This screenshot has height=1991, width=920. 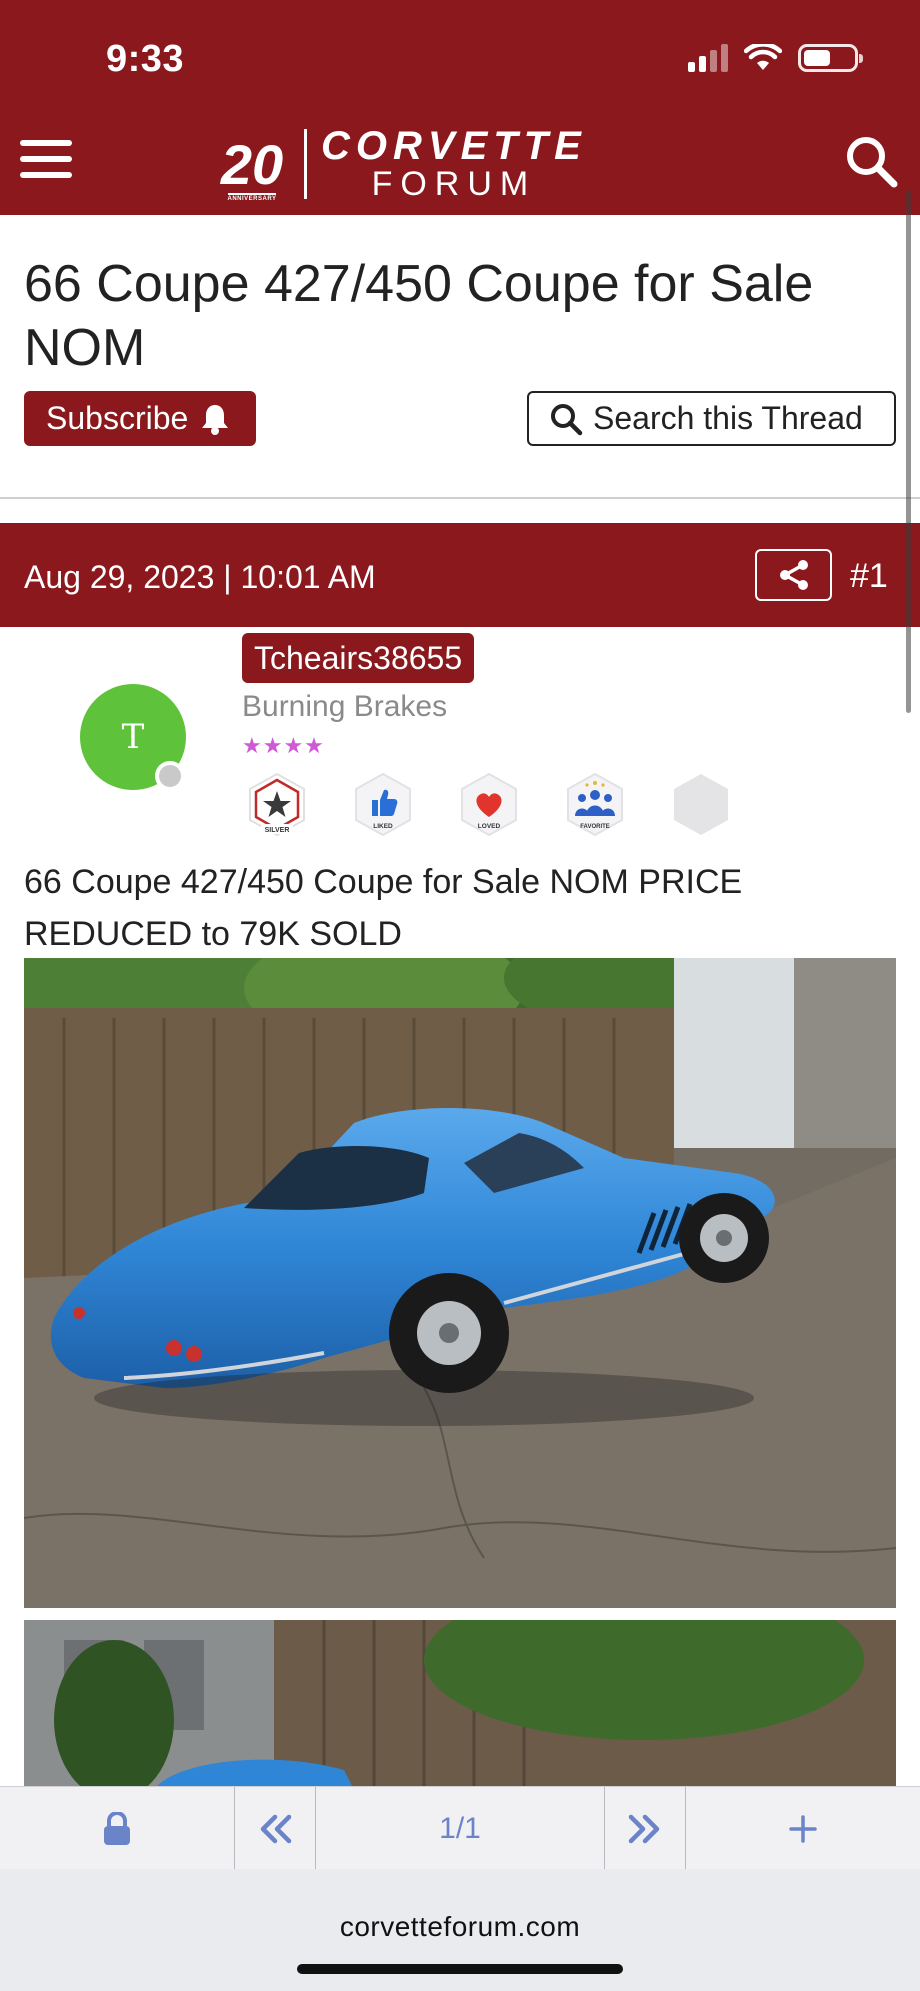 I want to click on search-thread-label: Search this Thread, so click(x=728, y=418).